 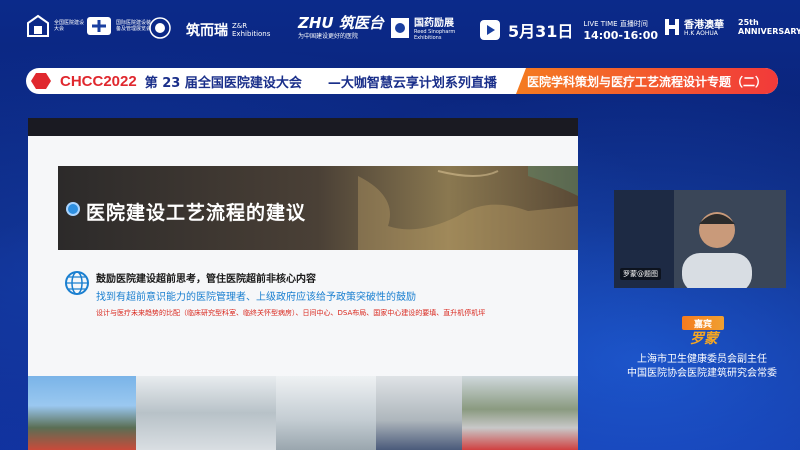 I want to click on anniversary-text: 25th ANNIVERSARY, so click(x=769, y=27).